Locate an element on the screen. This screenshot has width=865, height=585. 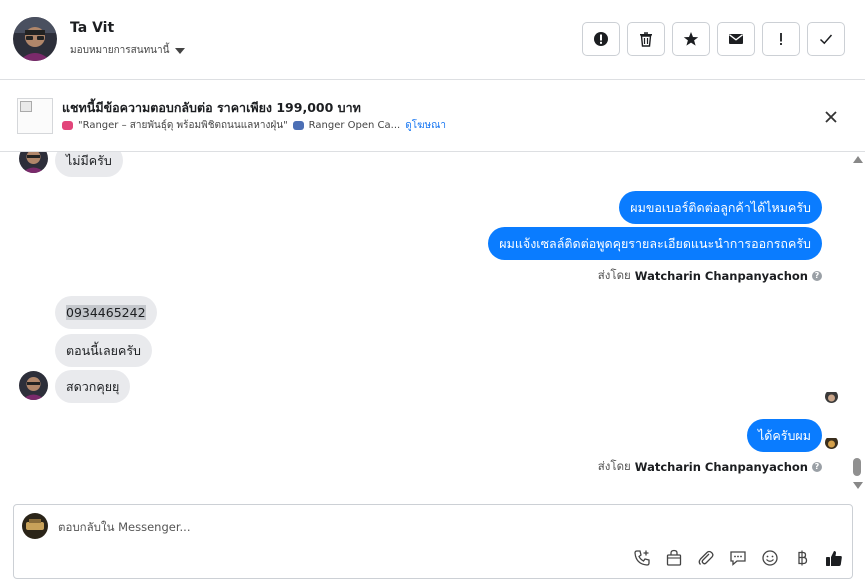
caret-down-icon is located at coordinates (180, 50).